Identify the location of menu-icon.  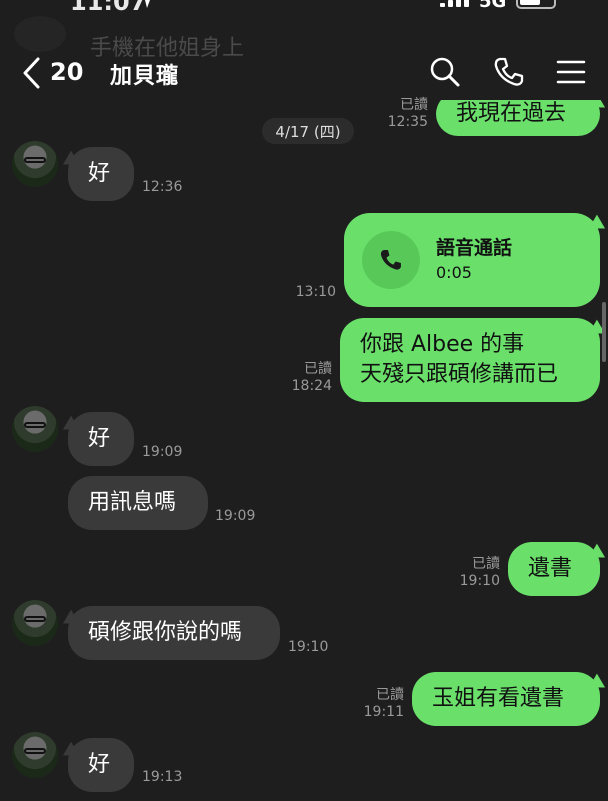
(571, 72).